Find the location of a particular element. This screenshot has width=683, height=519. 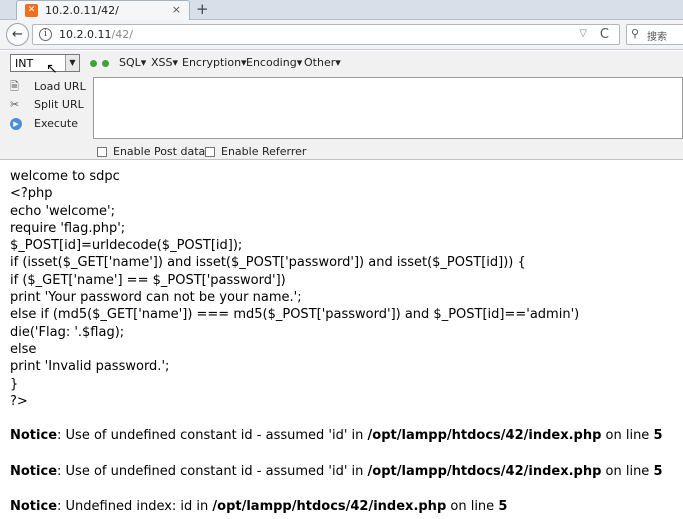

load-url-icon: 🗎 is located at coordinates (14, 86).